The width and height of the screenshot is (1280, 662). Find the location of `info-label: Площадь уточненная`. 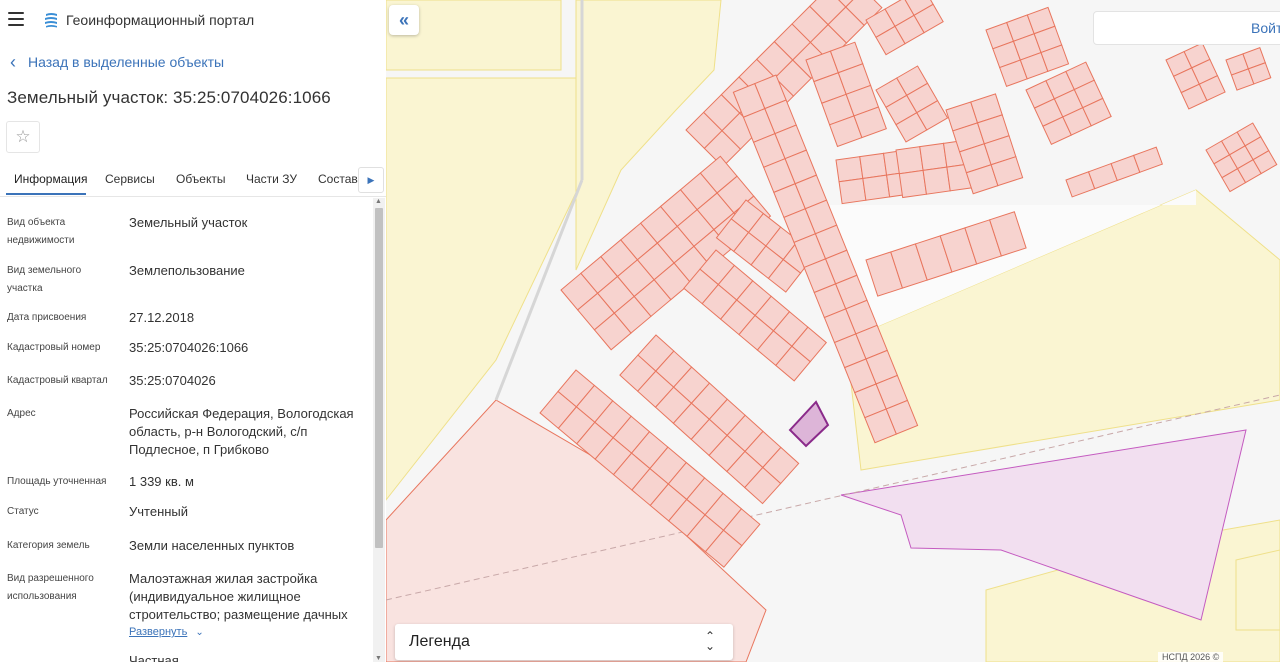

info-label: Площадь уточненная is located at coordinates (57, 481).